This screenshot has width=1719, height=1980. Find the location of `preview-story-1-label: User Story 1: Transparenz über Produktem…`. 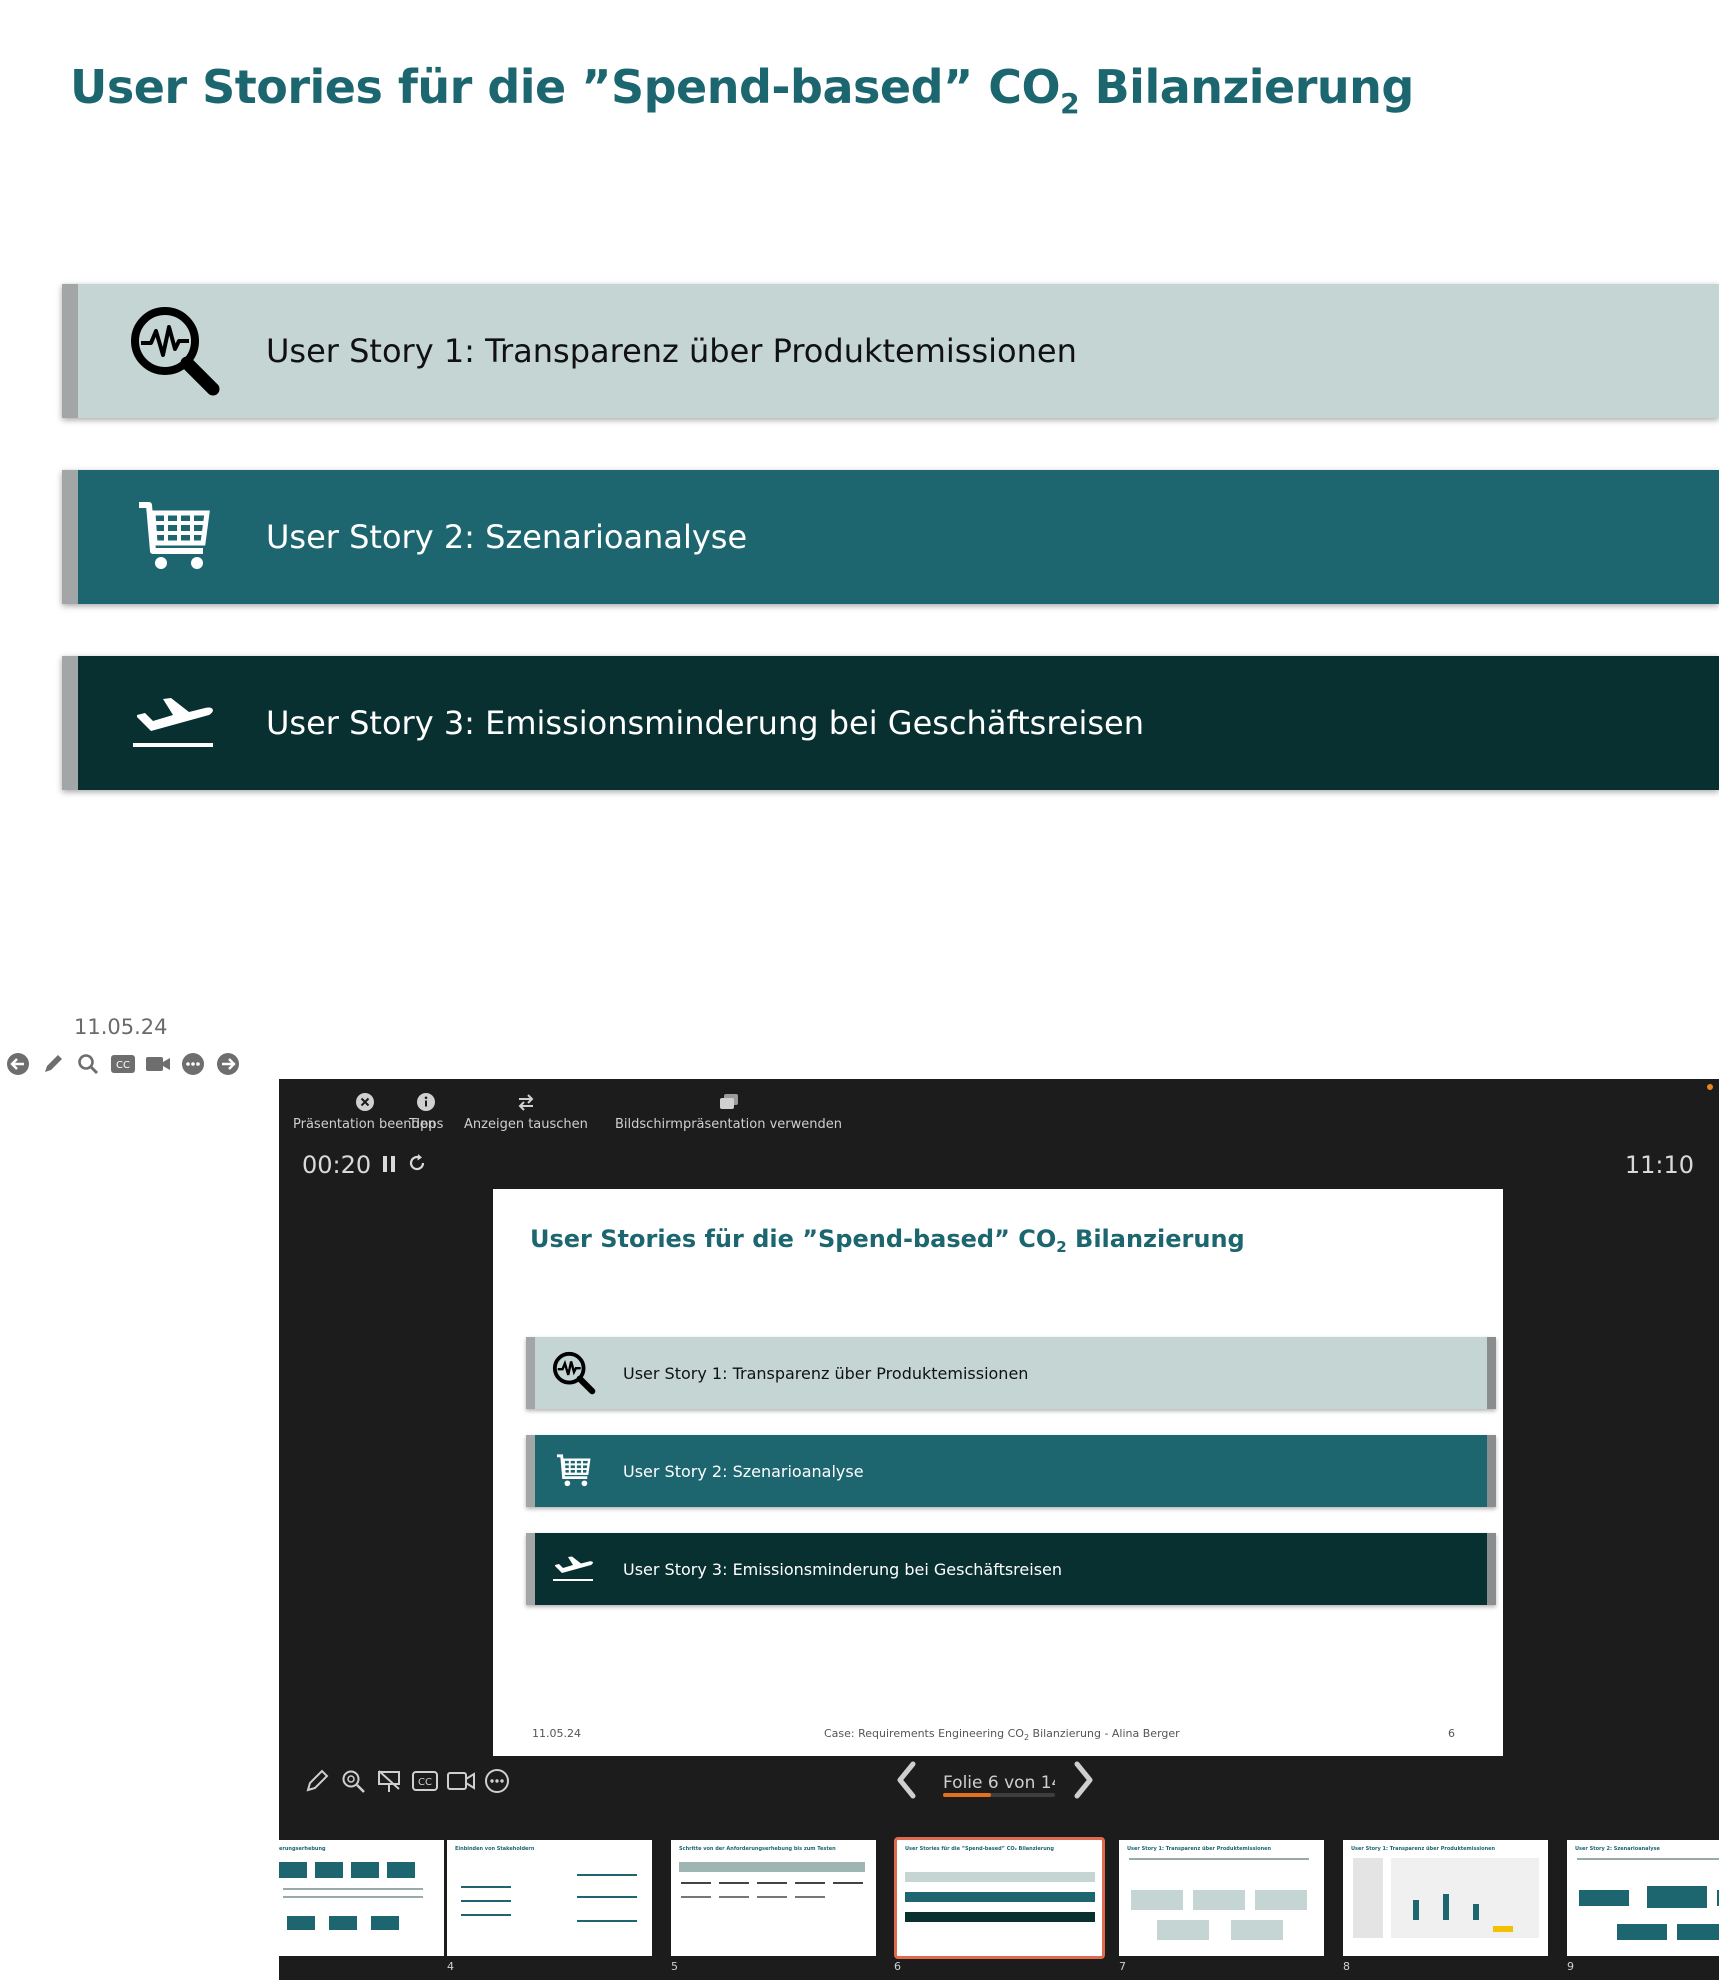

preview-story-1-label: User Story 1: Transparenz über Produktem… is located at coordinates (826, 1373).